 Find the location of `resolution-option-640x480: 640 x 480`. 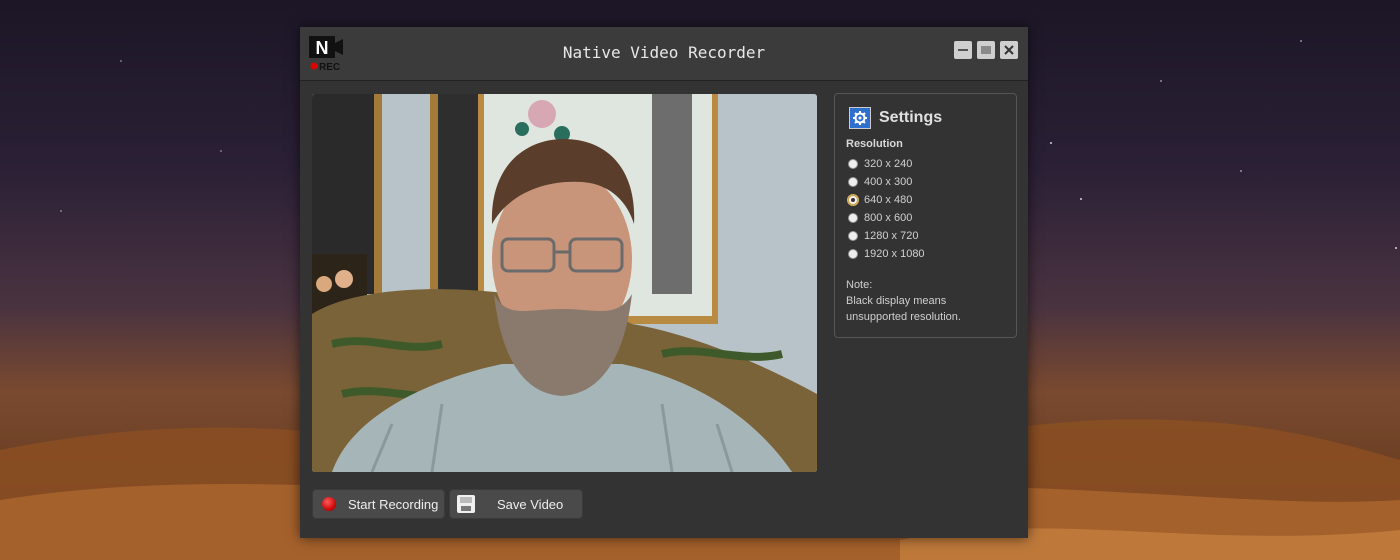

resolution-option-640x480: 640 x 480 is located at coordinates (886, 200).